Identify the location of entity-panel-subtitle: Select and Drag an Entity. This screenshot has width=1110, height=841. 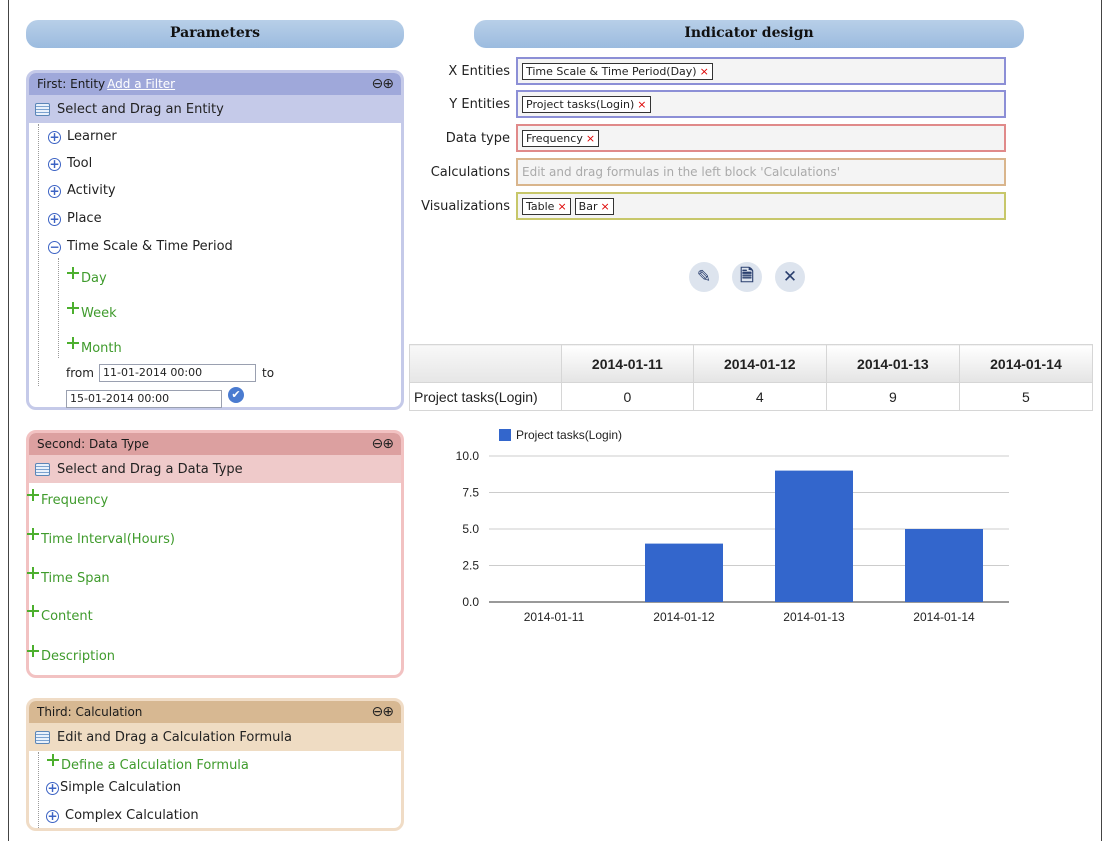
(215, 109).